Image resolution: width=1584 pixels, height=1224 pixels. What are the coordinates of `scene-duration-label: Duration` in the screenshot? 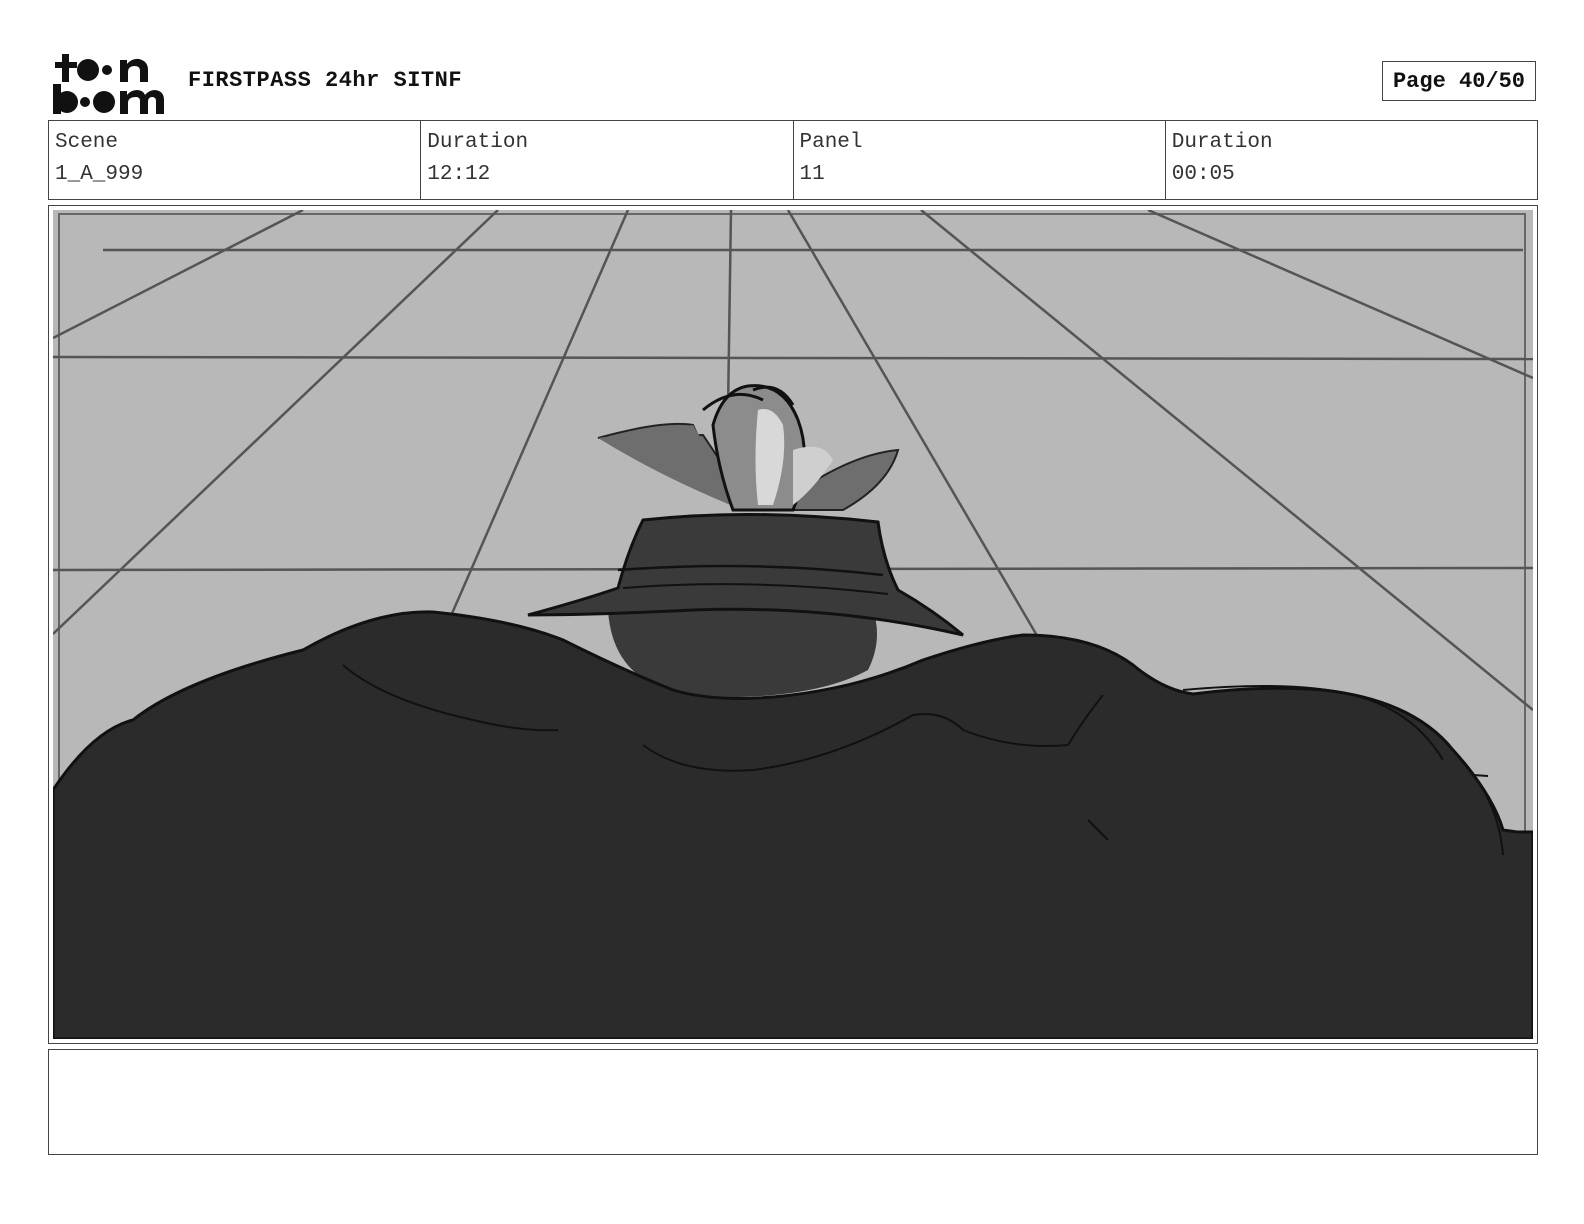 It's located at (478, 142).